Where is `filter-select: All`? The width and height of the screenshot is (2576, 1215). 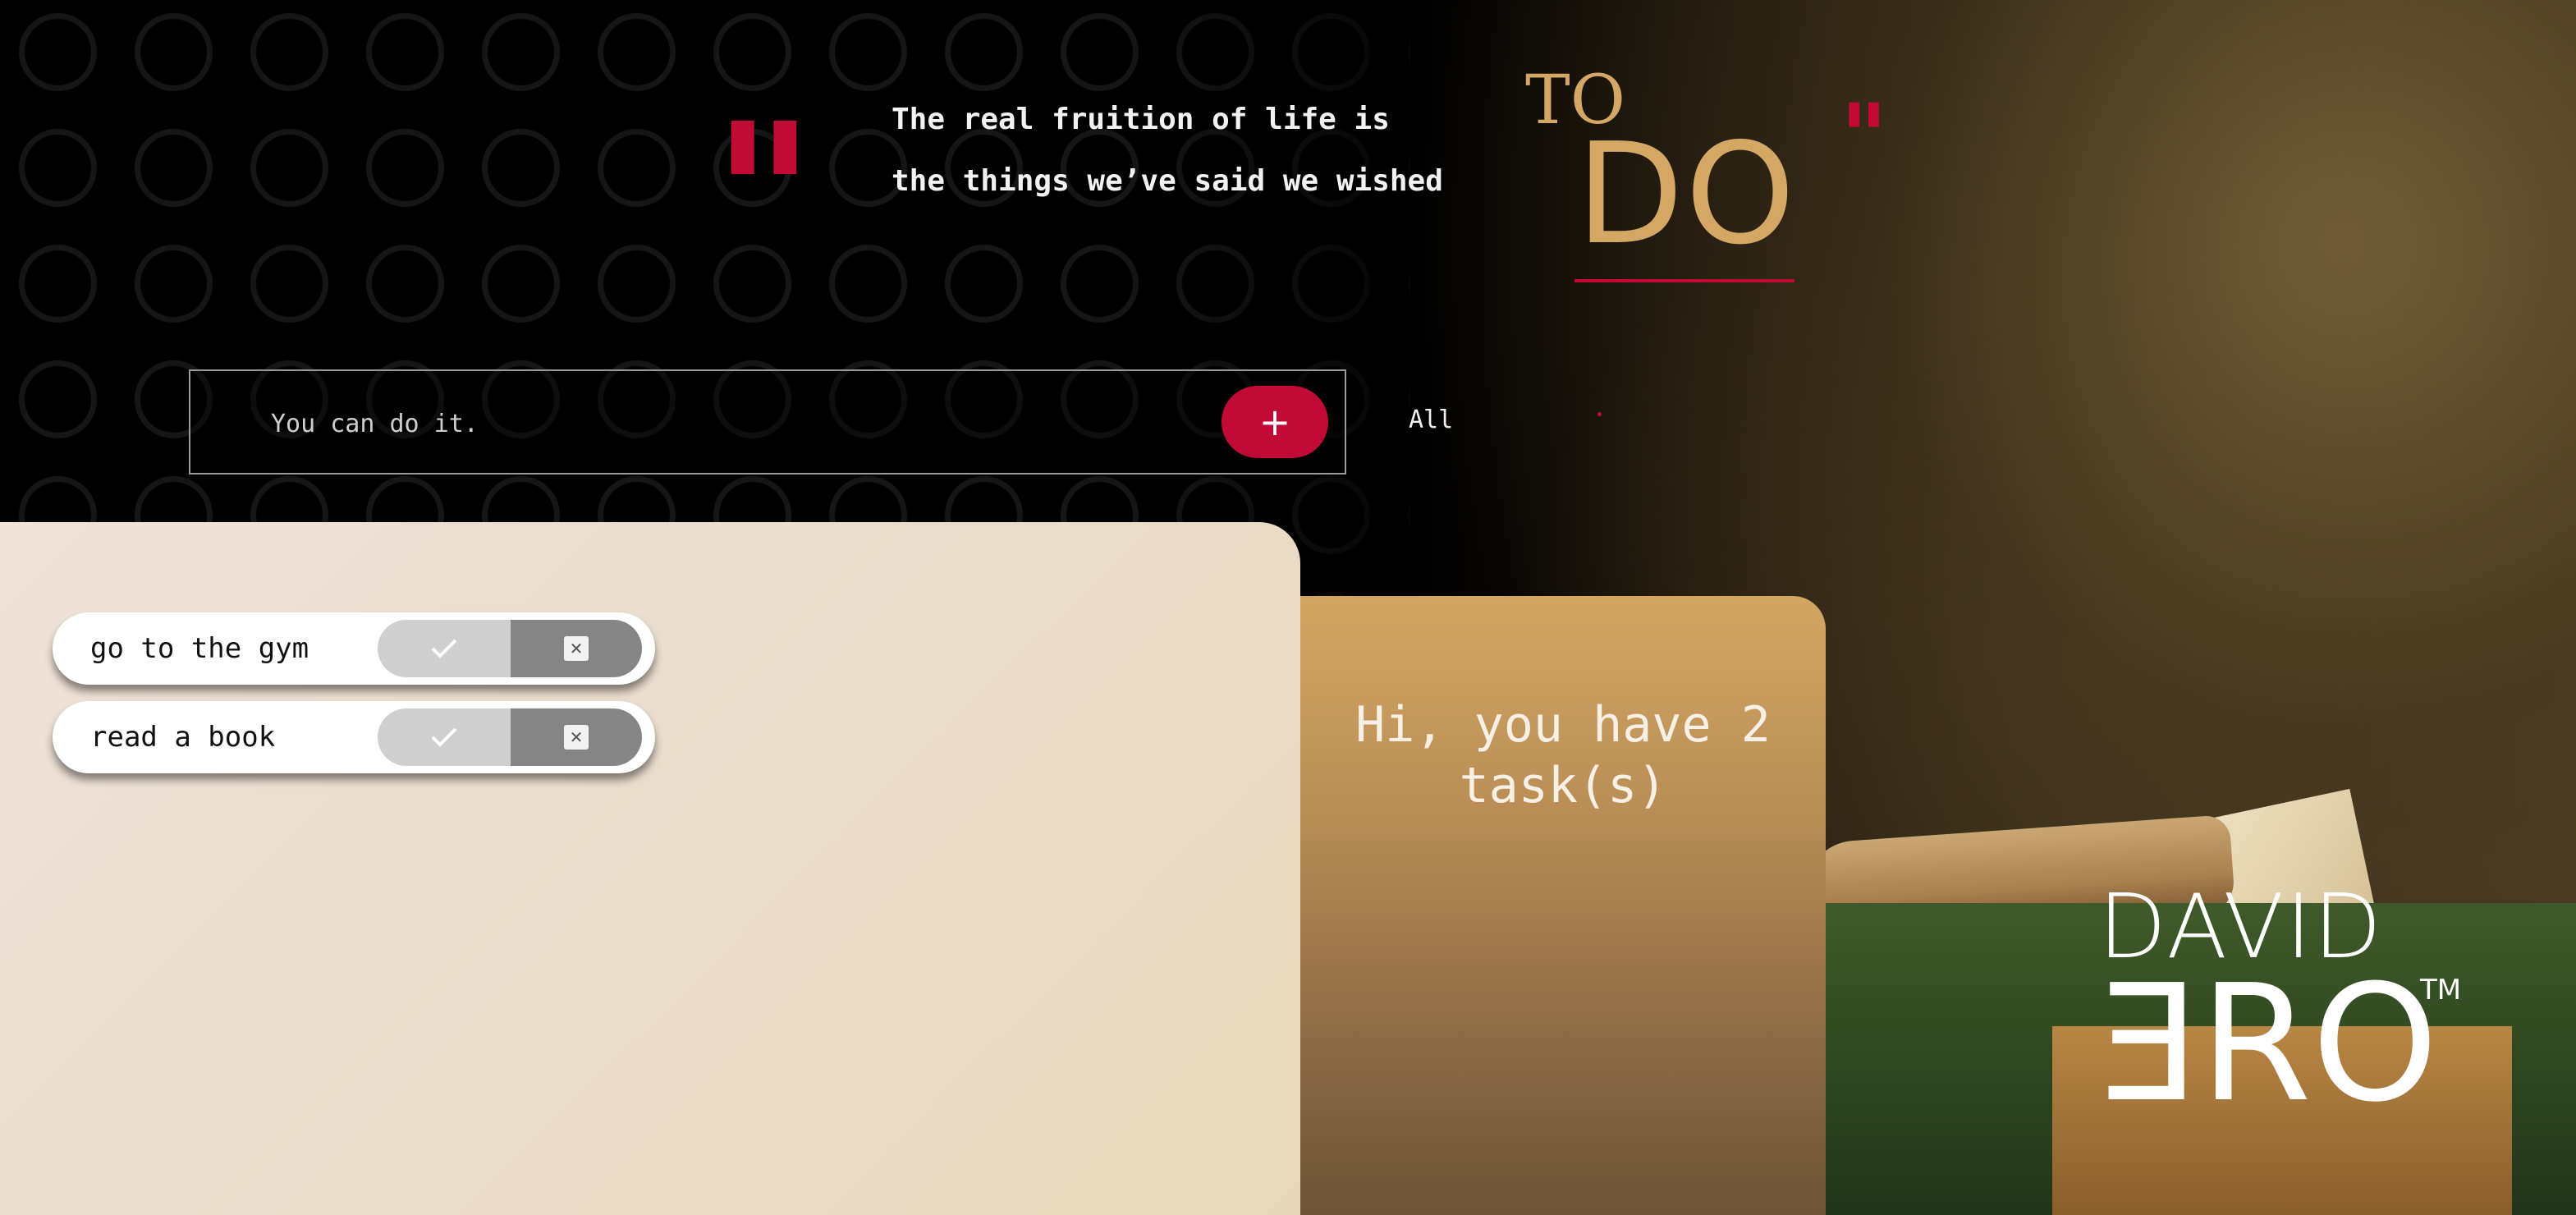 filter-select: All is located at coordinates (1431, 420).